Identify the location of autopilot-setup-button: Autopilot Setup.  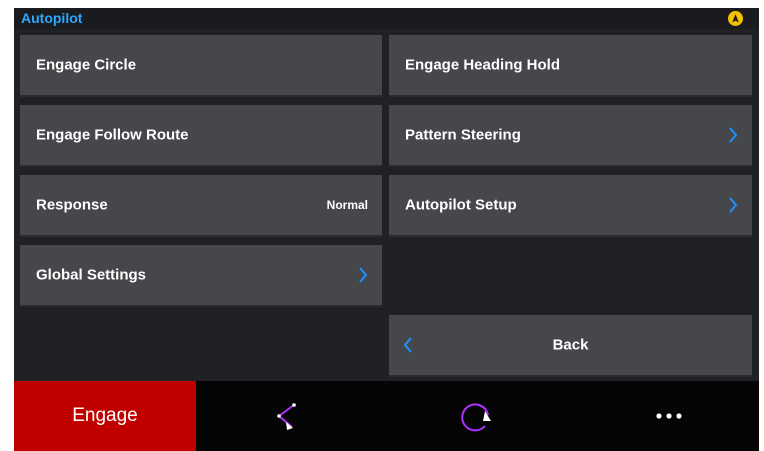
(570, 206).